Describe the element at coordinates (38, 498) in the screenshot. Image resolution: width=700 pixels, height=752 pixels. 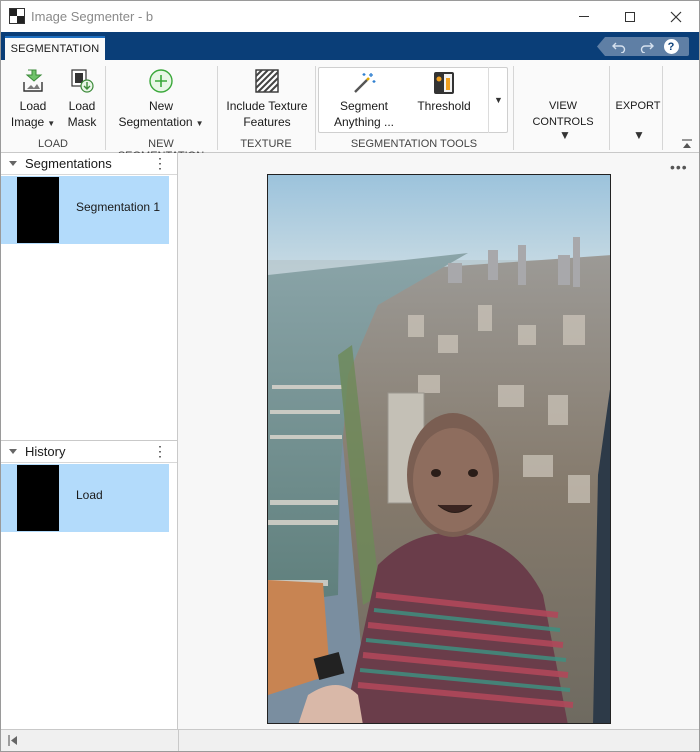
I see `history-thumbnail` at that location.